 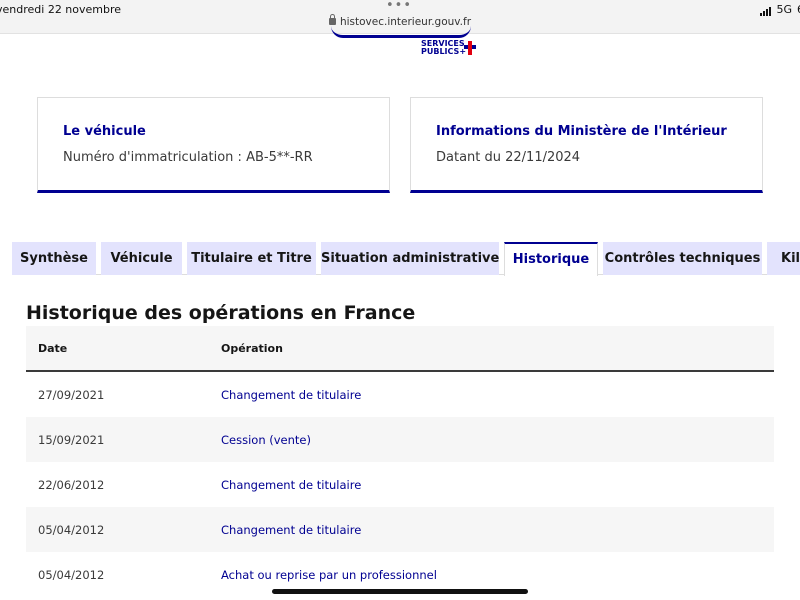 I want to click on ministry-date: Datant du 22/11/2024, so click(x=508, y=157).